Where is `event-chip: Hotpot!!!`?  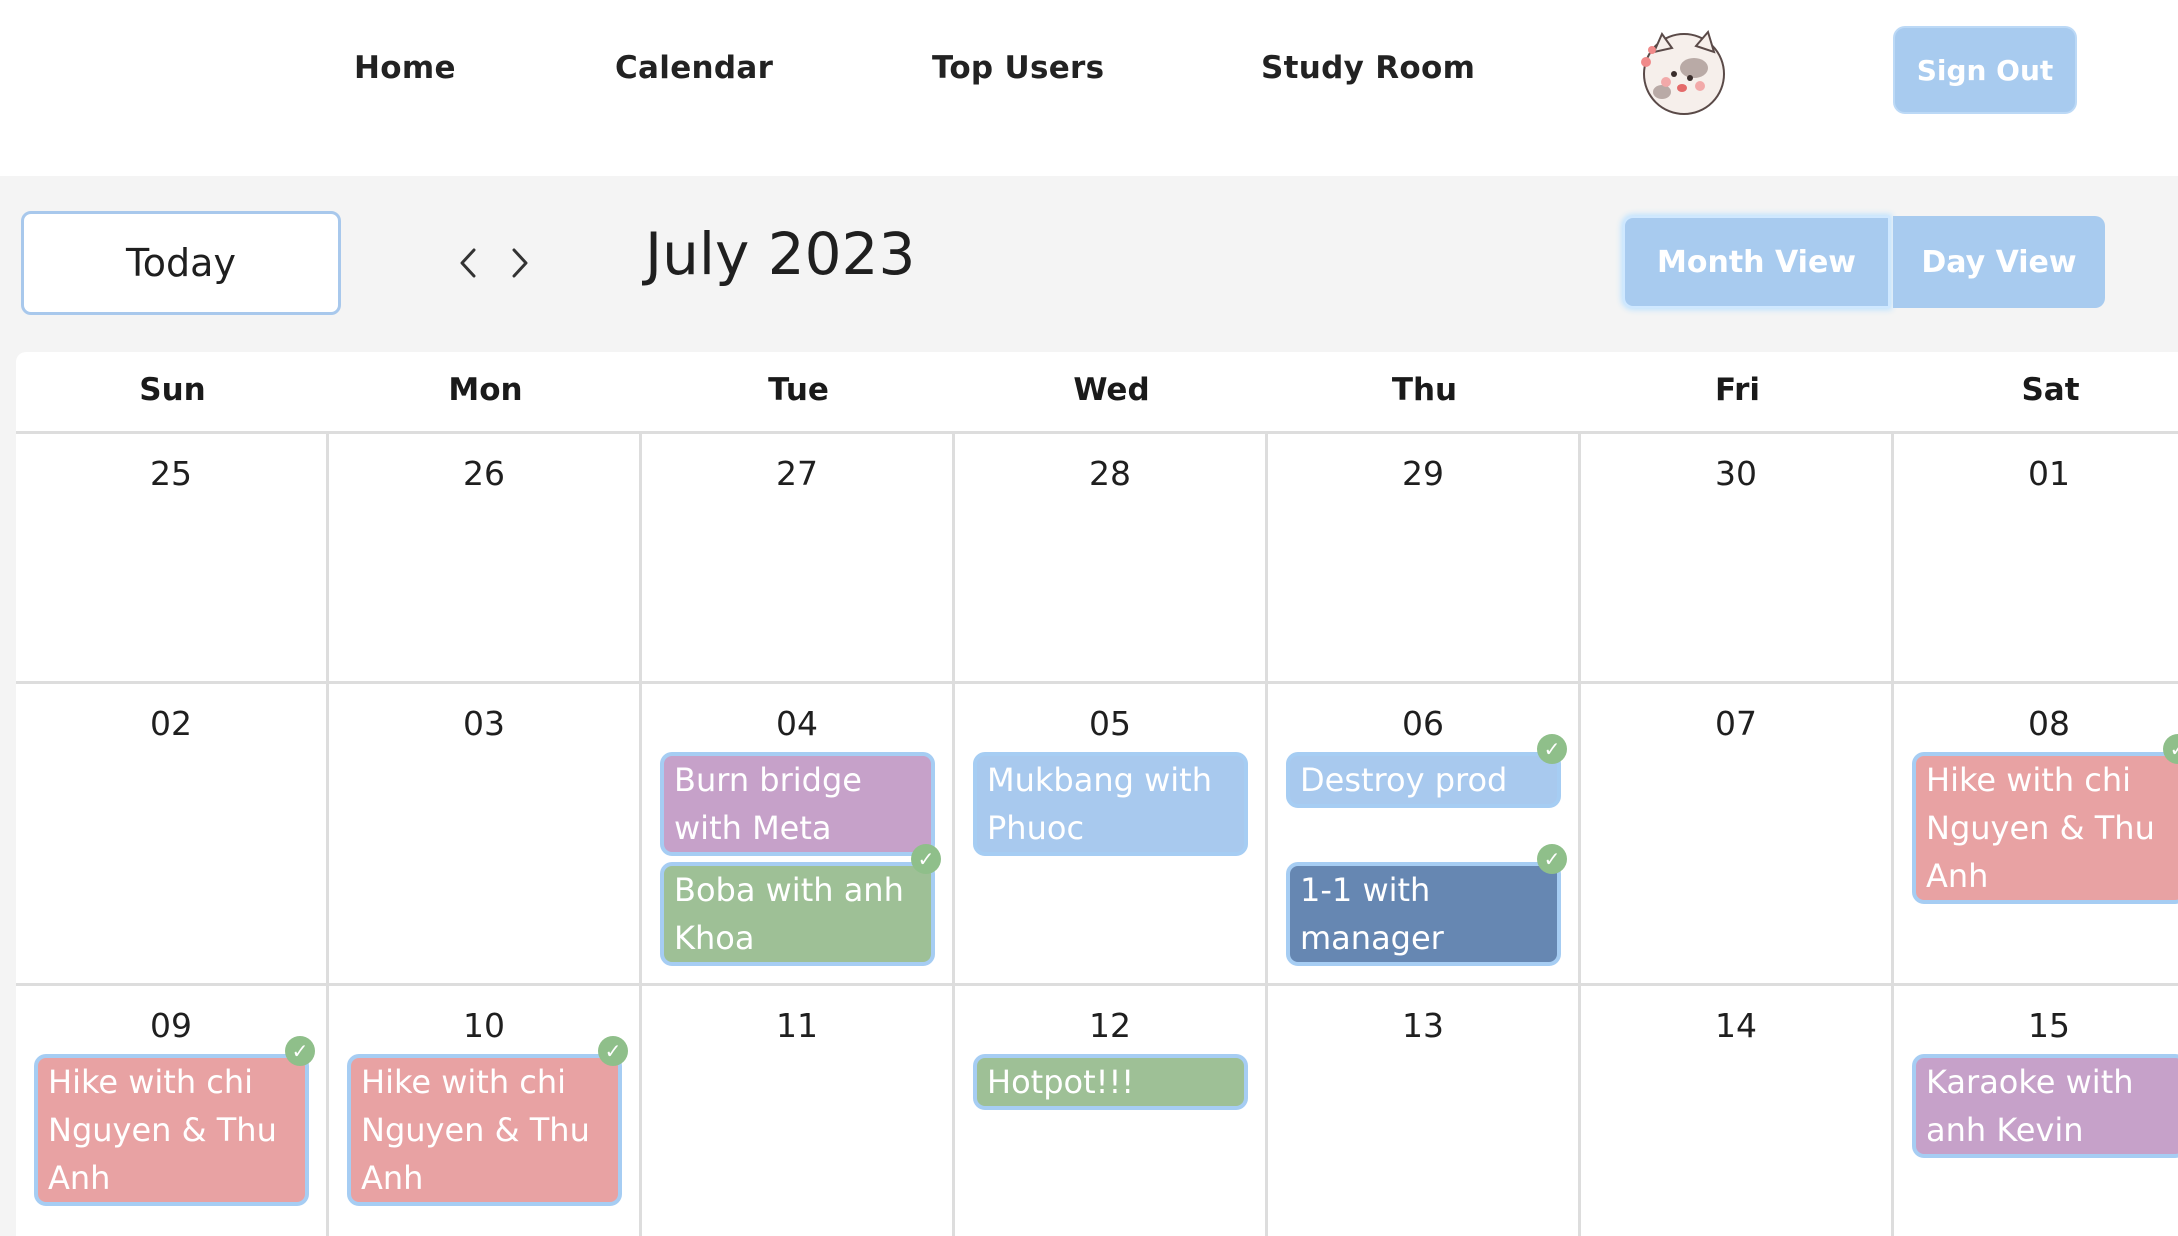 event-chip: Hotpot!!! is located at coordinates (1110, 1082).